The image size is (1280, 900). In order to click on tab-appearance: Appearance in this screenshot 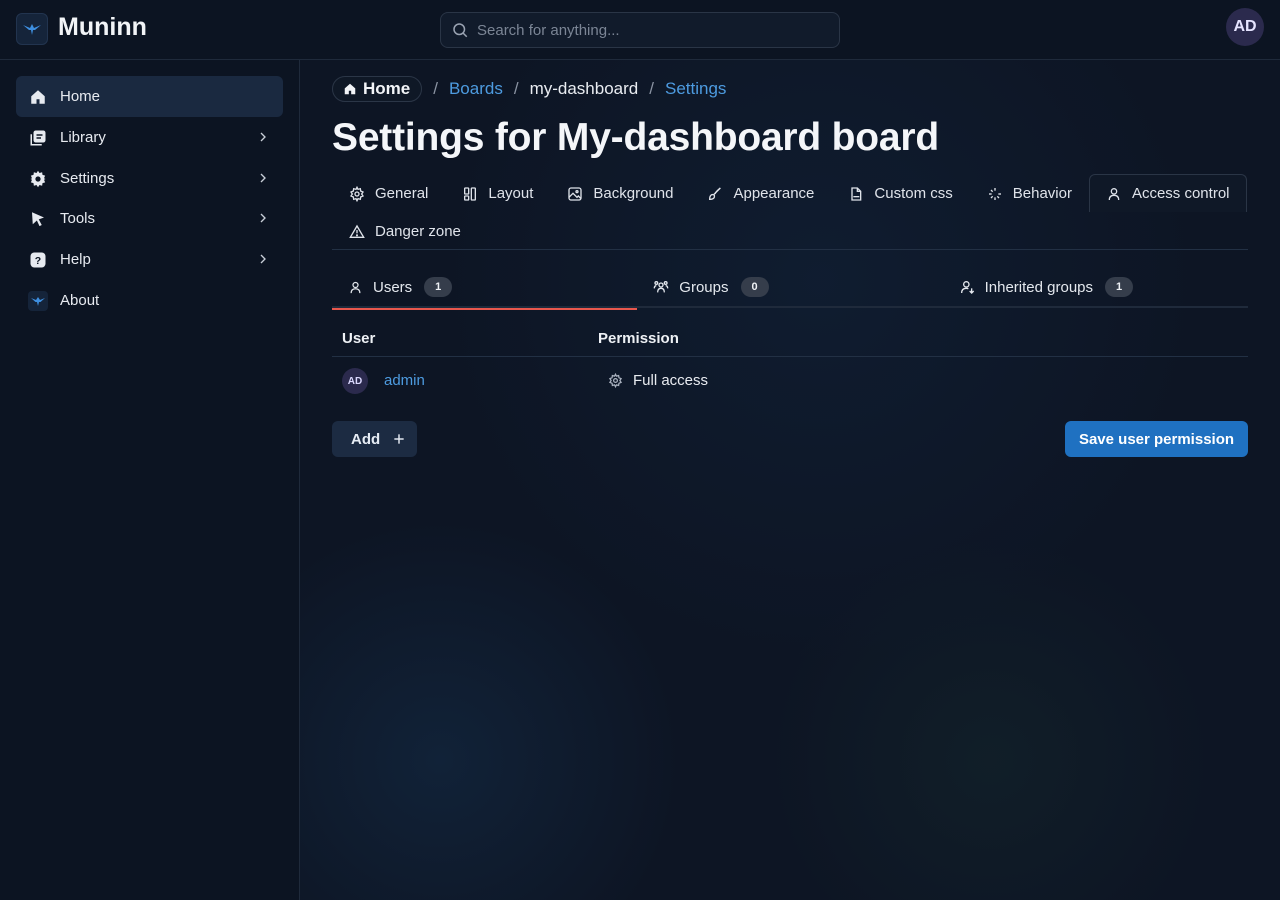, I will do `click(760, 193)`.